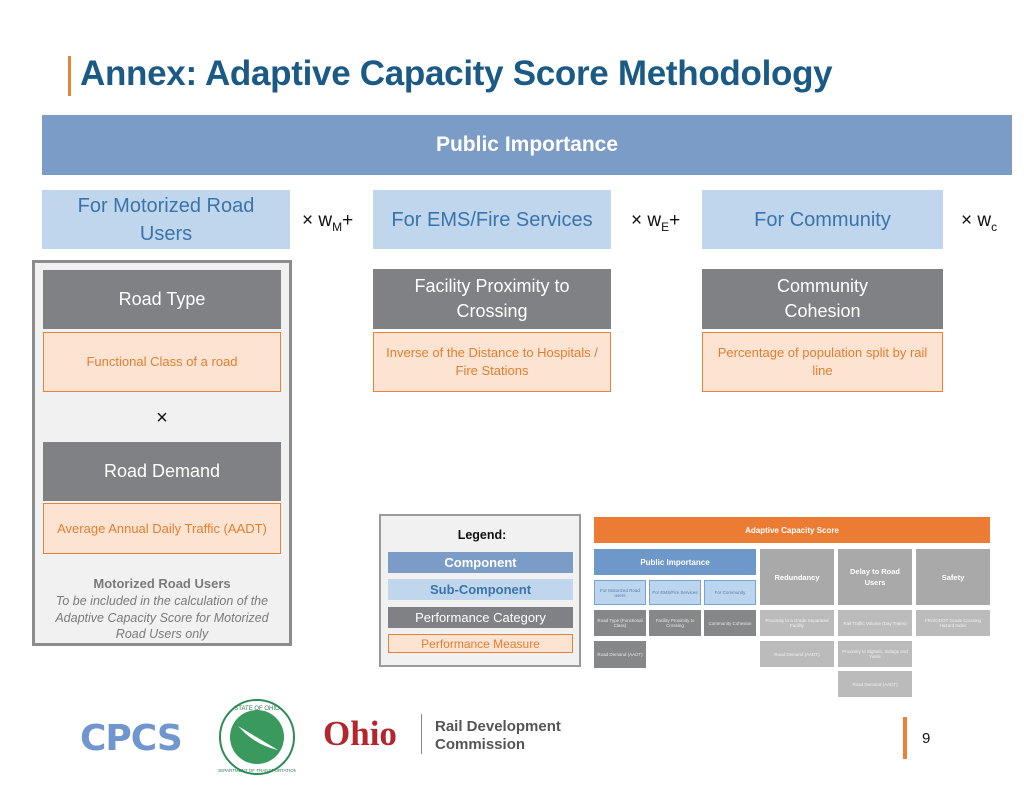 This screenshot has height=791, width=1024. Describe the element at coordinates (162, 418) in the screenshot. I see `multiply-operator: ×` at that location.